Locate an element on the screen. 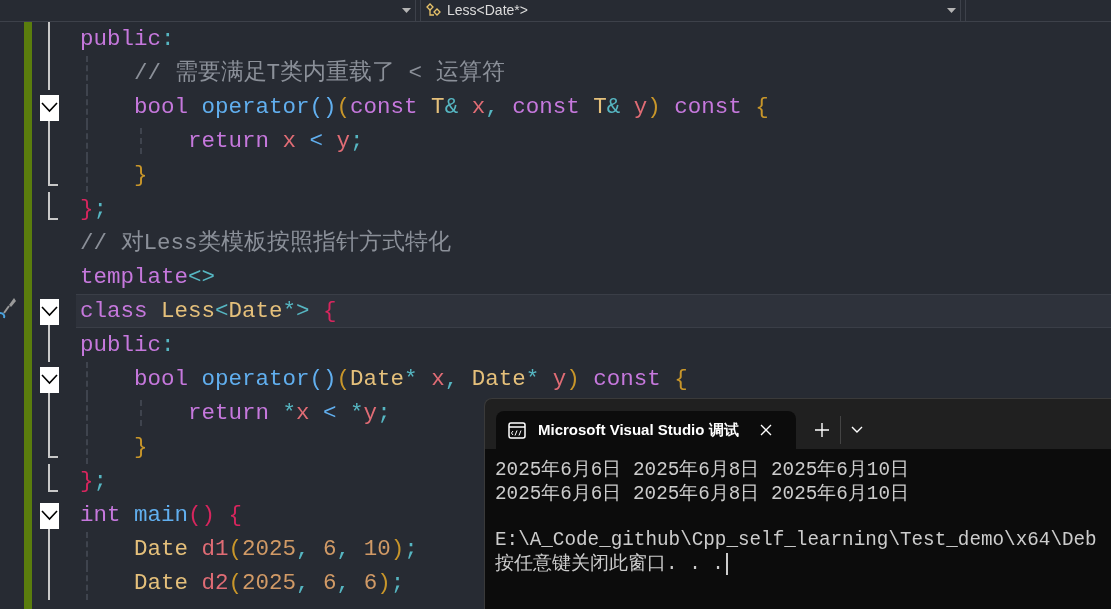 The height and width of the screenshot is (609, 1111). chevron-down-icon is located at coordinates (857, 430).